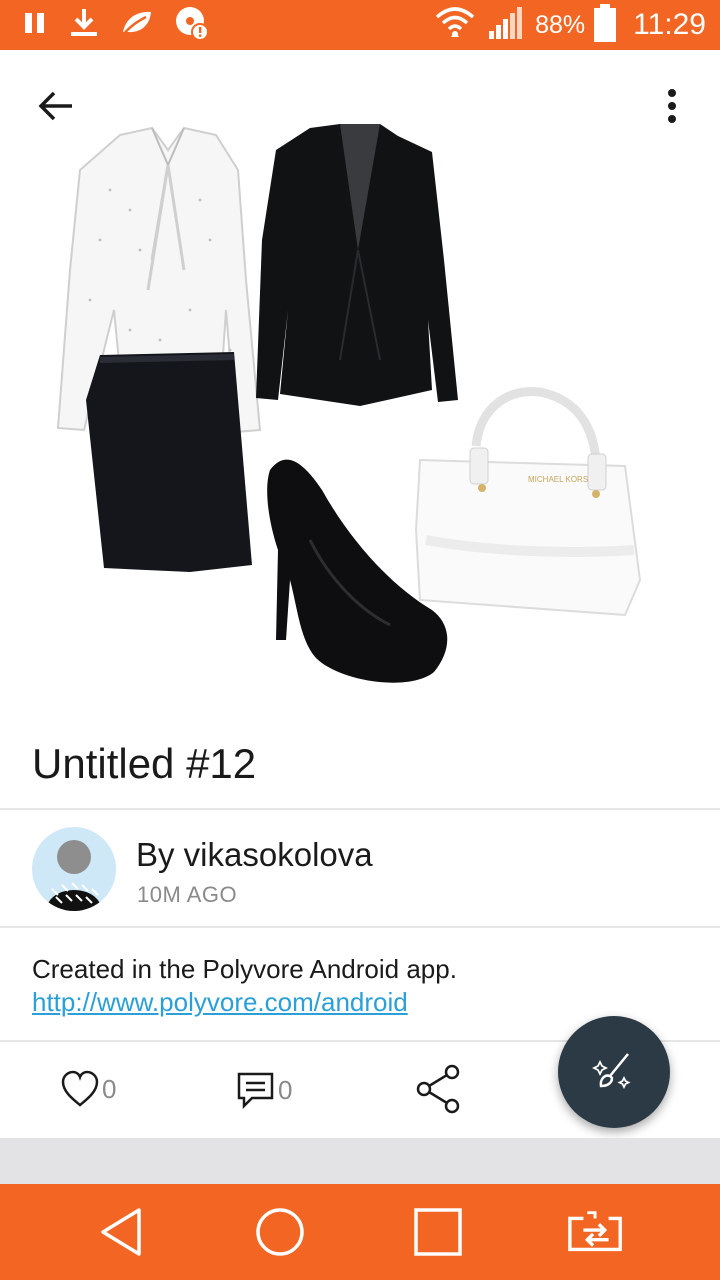  I want to click on home-circle-icon, so click(280, 1232).